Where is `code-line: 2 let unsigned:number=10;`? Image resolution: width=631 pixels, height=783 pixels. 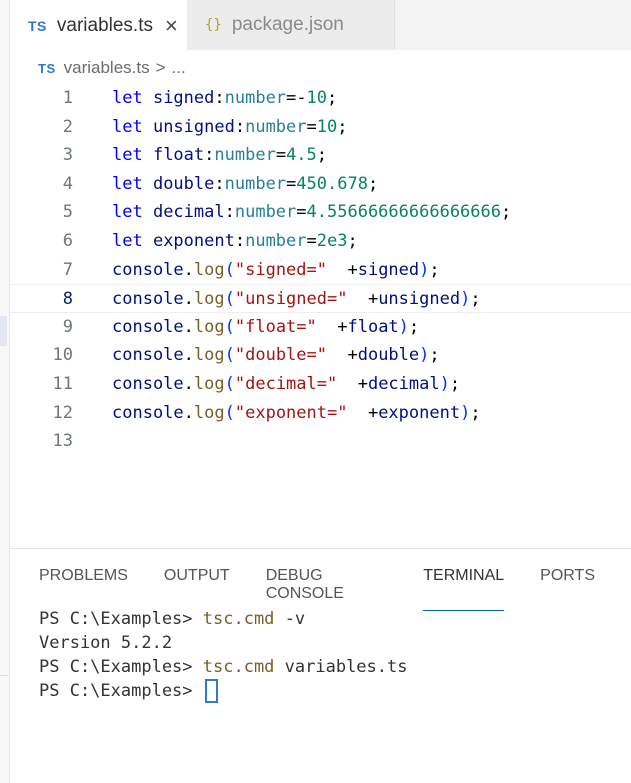
code-line: 2 let unsigned:number=10; is located at coordinates (320, 127).